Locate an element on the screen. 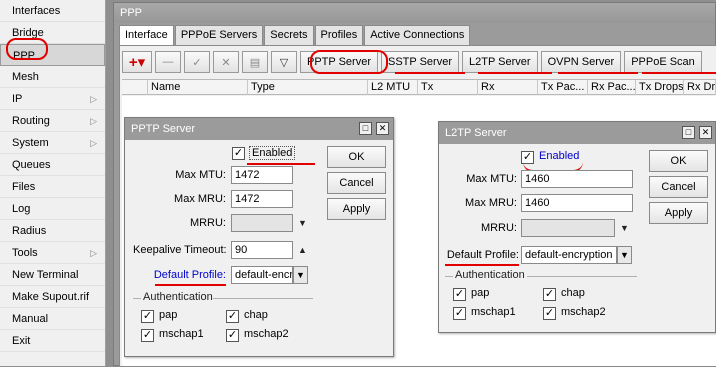 This screenshot has height=367, width=716. comment-icon: ▤ is located at coordinates (255, 62).